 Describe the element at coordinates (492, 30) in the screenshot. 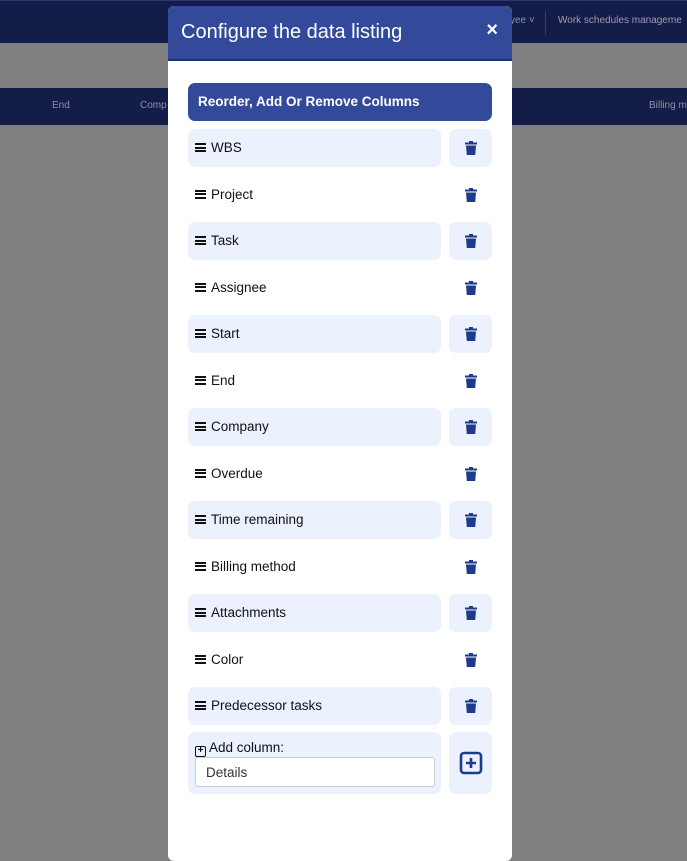

I see `close-button: ×` at that location.